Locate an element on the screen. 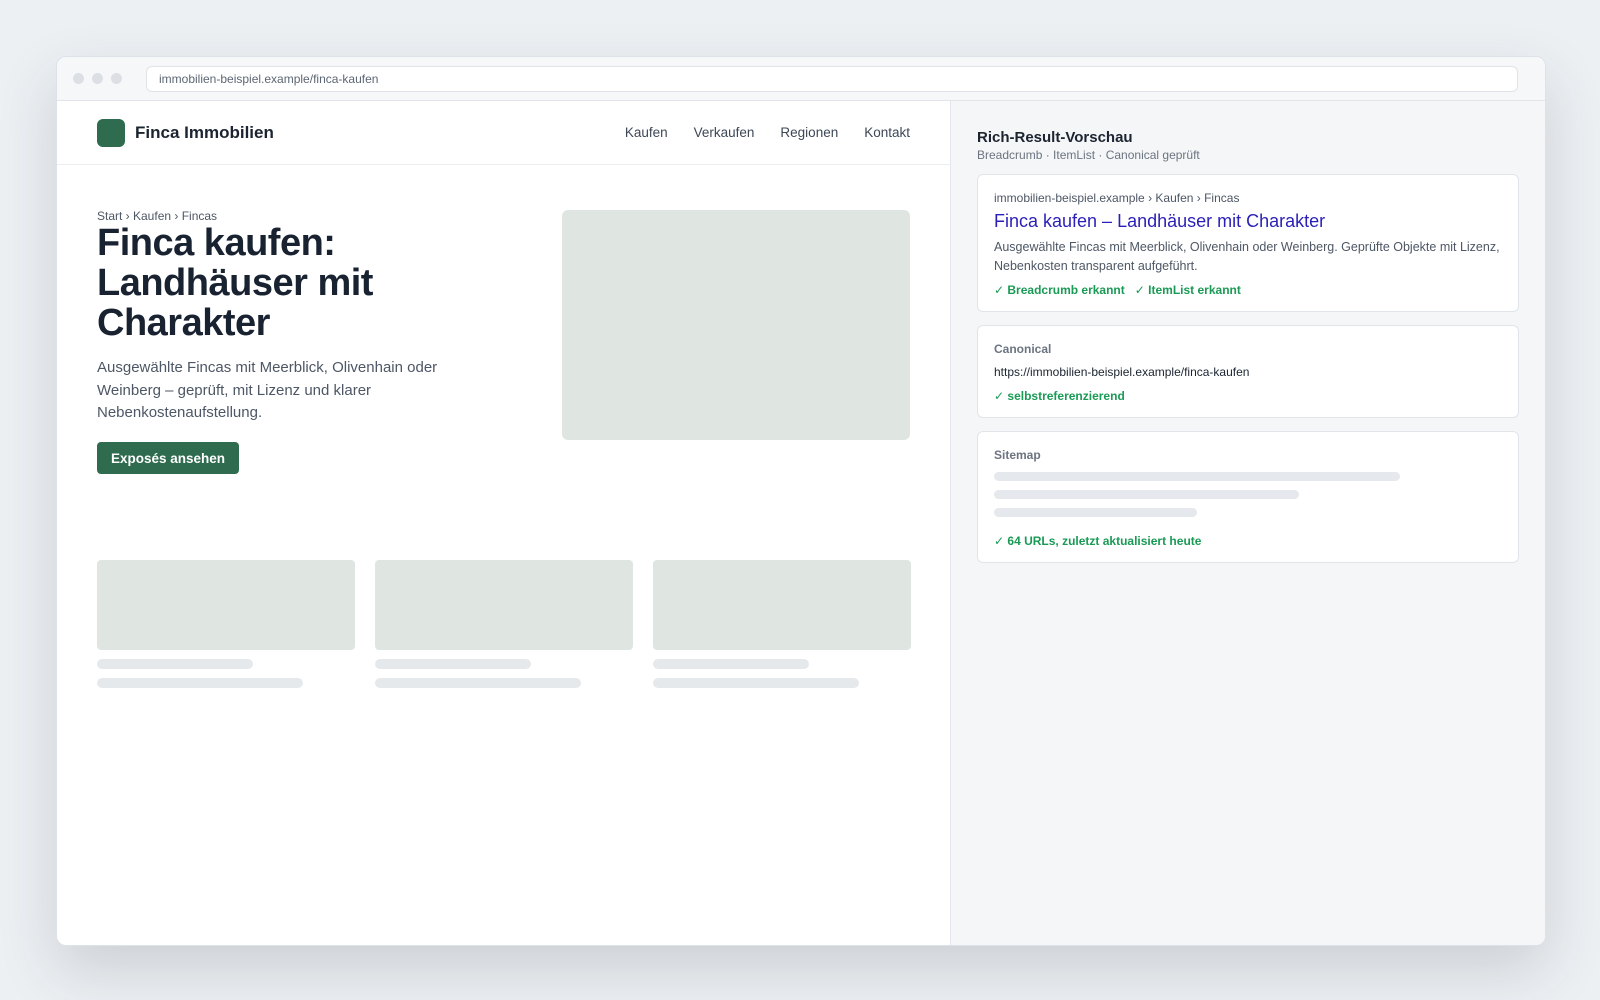  browser-chrome: immobilien-beispiel.example/finca-kaufen is located at coordinates (801, 79).